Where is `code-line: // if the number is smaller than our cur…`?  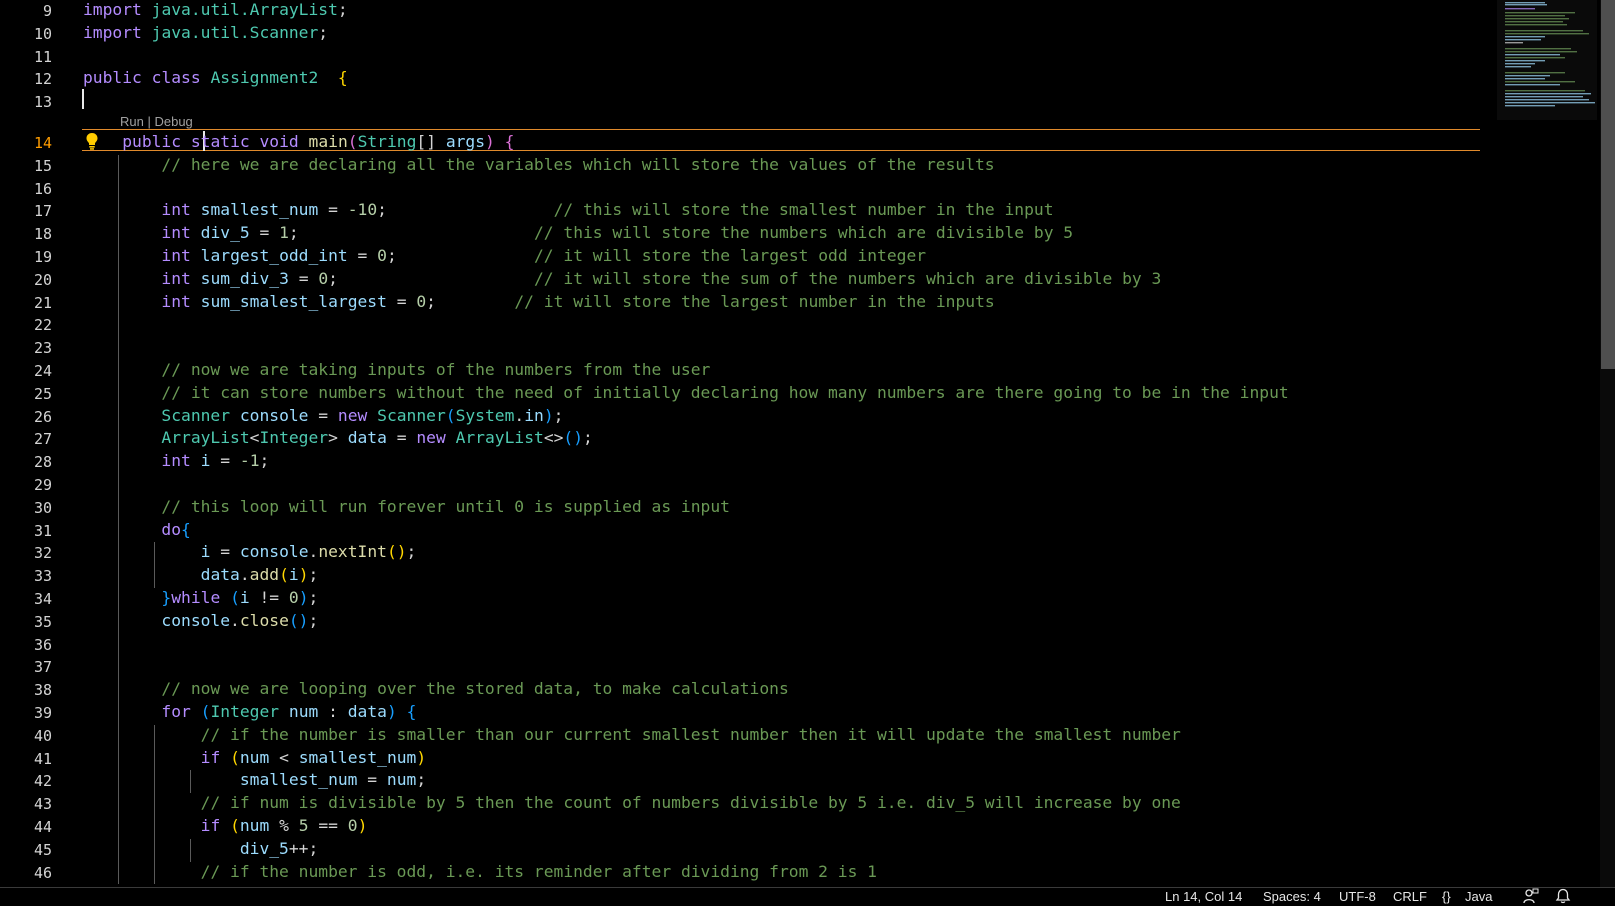
code-line: // if the number is smaller than our cur… is located at coordinates (632, 735).